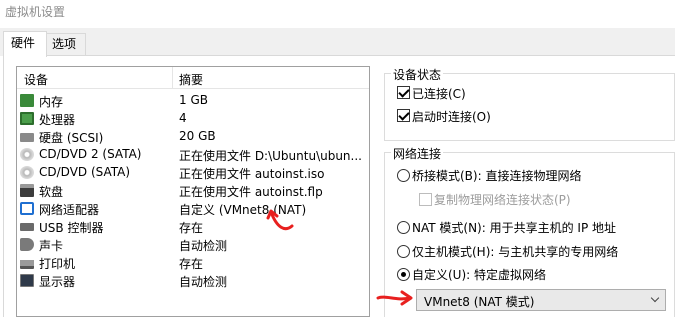 This screenshot has width=675, height=317. I want to click on device-row-printer: 打印机 存在, so click(193, 263).